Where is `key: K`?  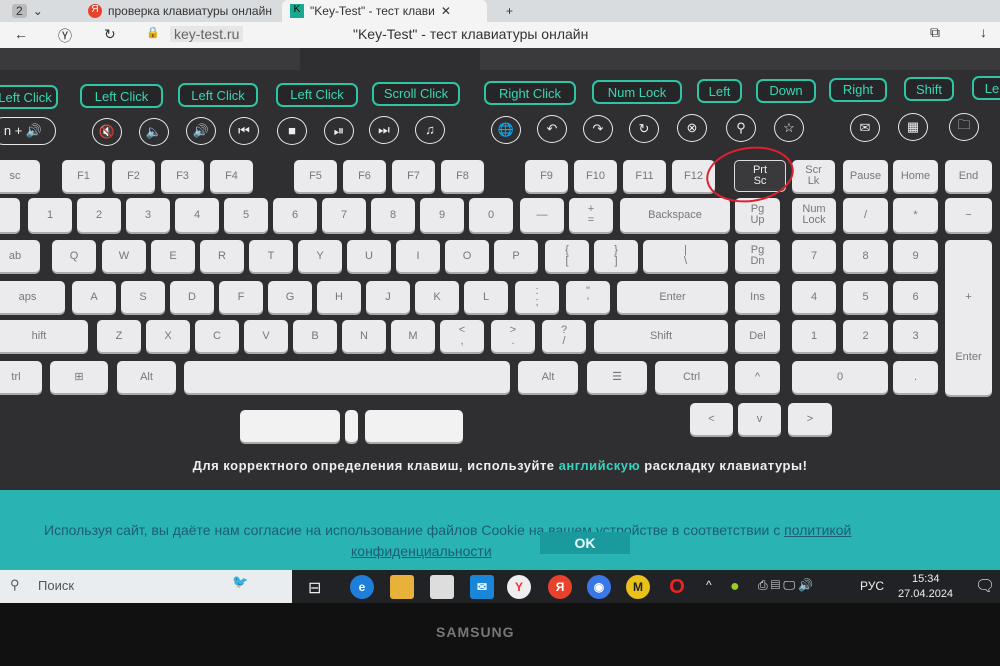
key: K is located at coordinates (437, 297).